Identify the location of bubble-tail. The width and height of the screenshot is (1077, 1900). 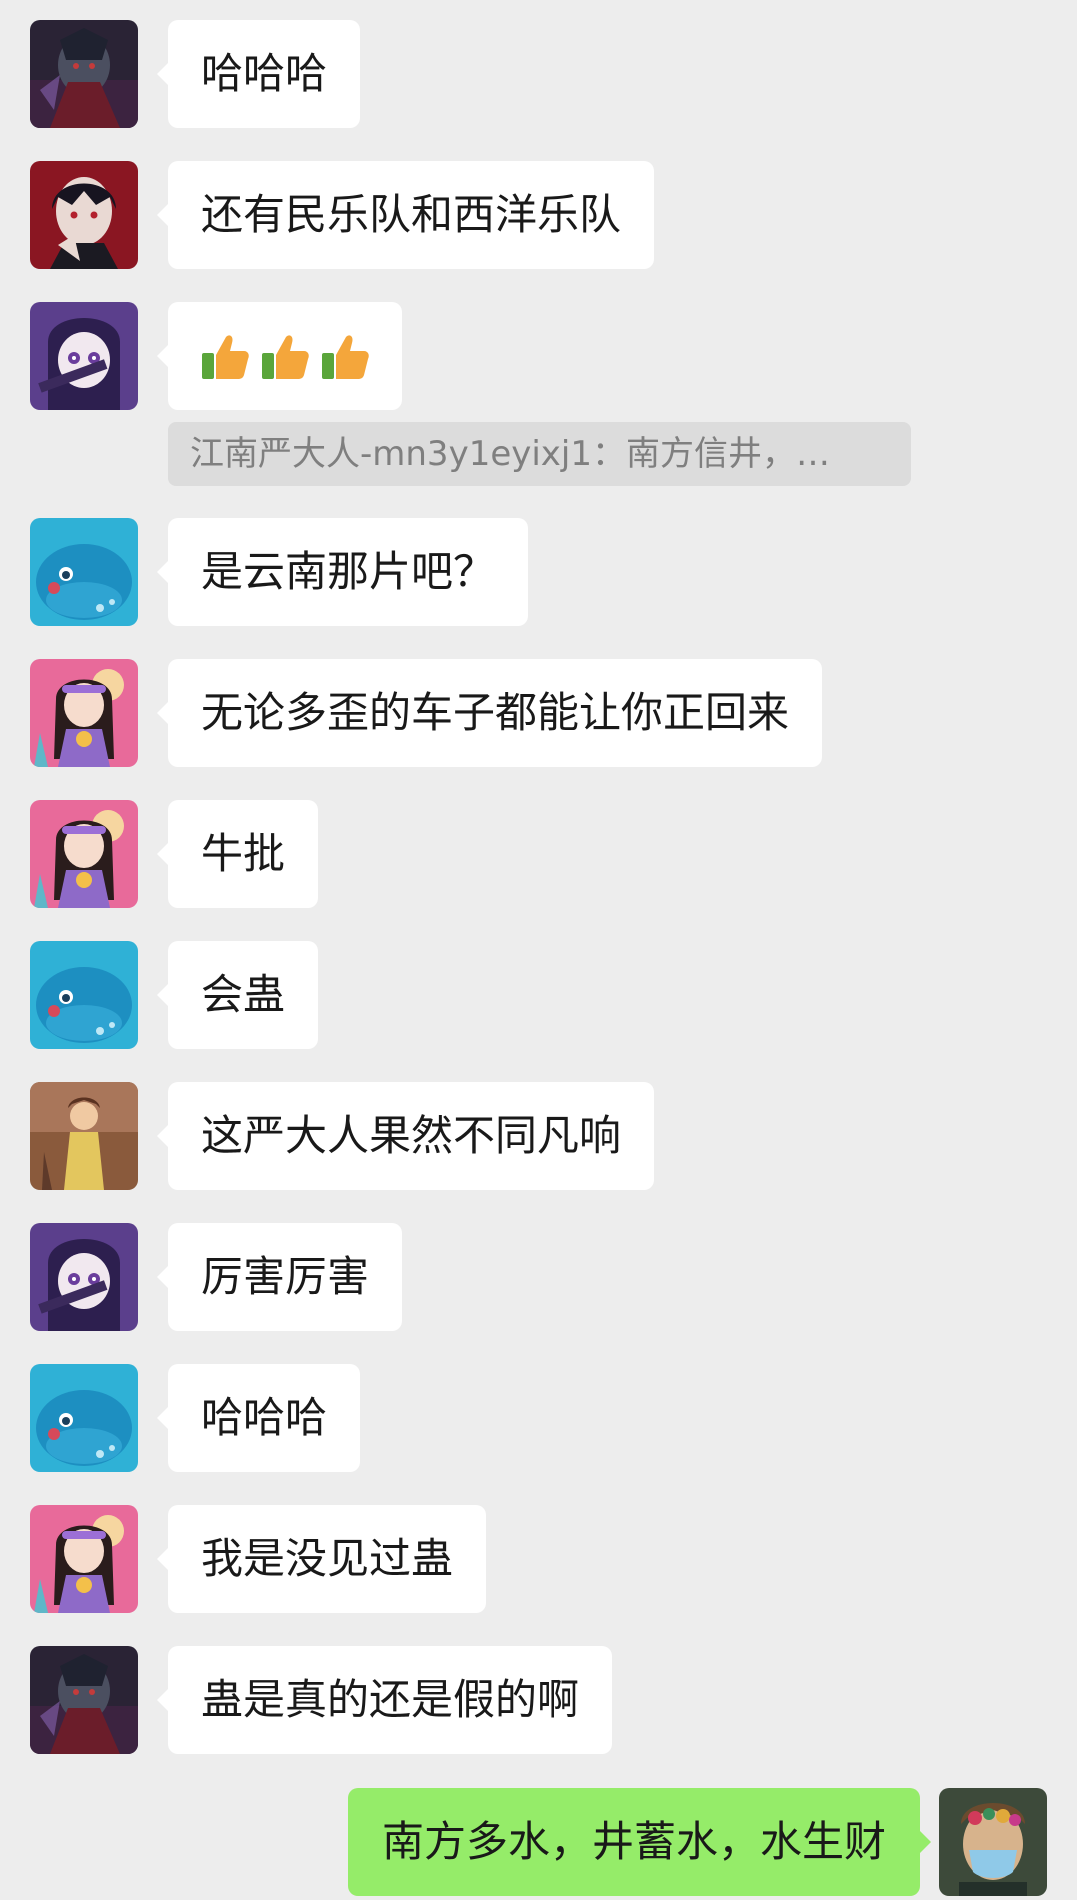
(925, 1842).